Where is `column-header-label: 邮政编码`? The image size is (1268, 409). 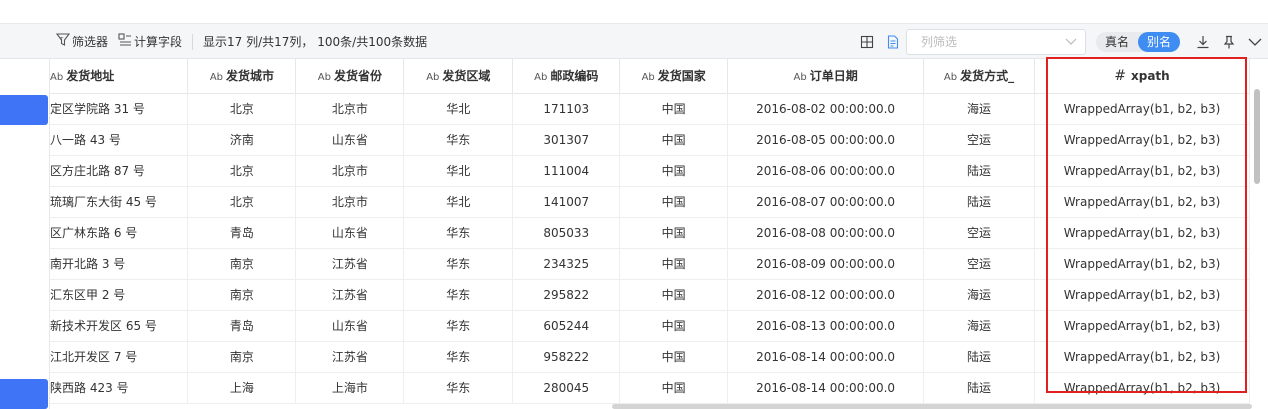
column-header-label: 邮政编码 is located at coordinates (574, 76).